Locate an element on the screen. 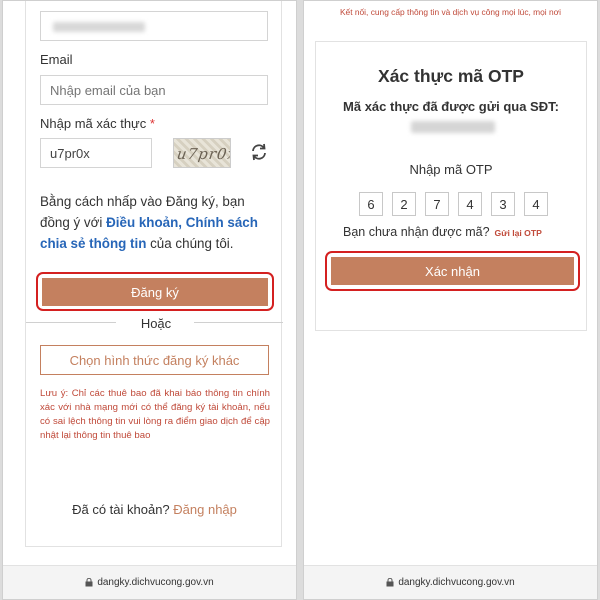 This screenshot has width=600, height=600. login-link: Đăng nhập is located at coordinates (205, 509).